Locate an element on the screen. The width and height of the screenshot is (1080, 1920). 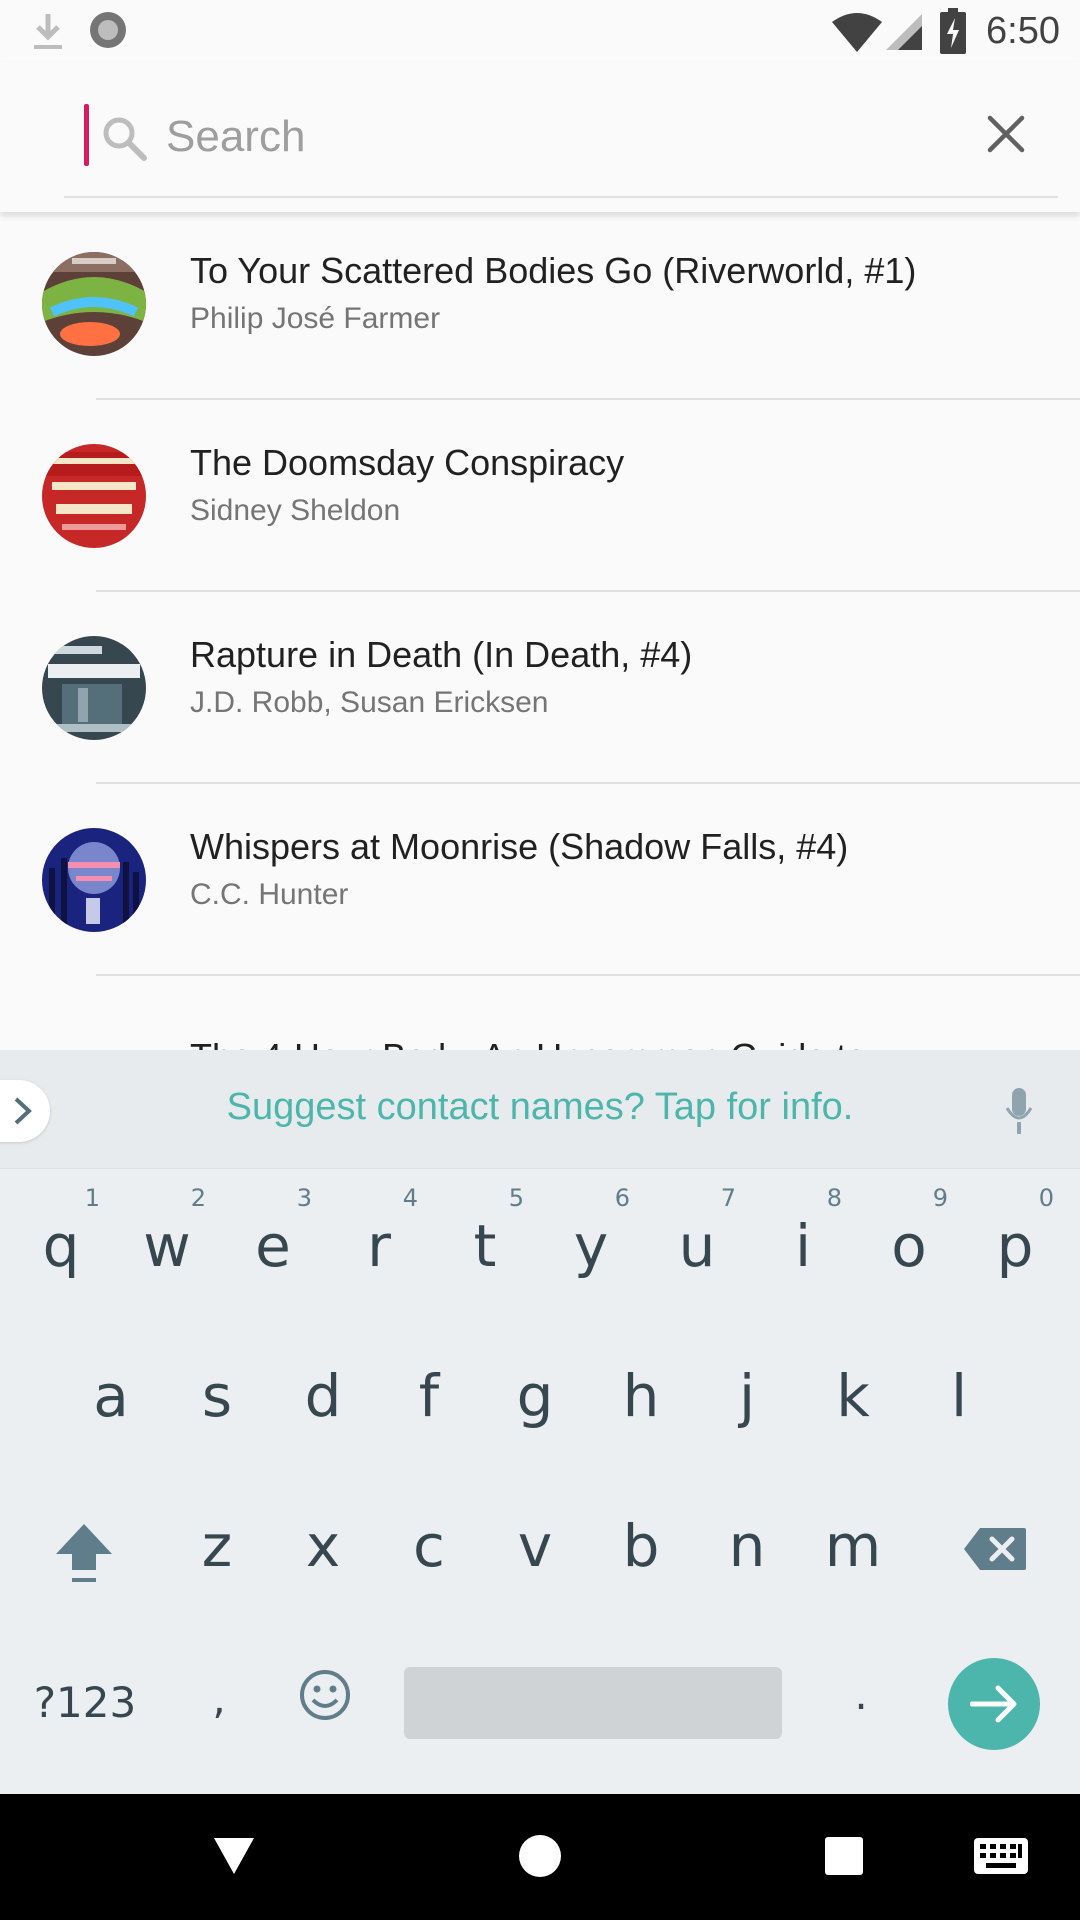
key-label: n is located at coordinates (747, 1546).